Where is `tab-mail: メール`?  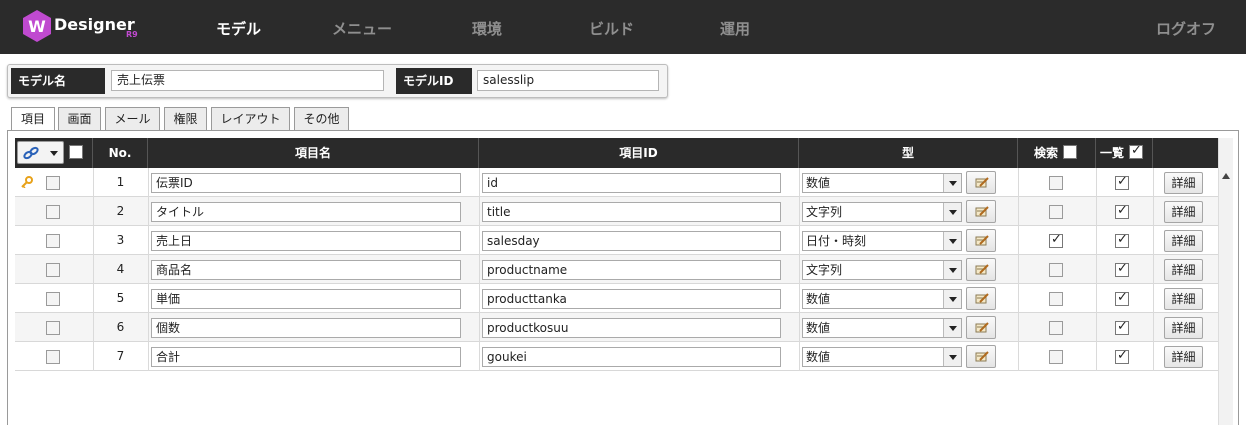
tab-mail: メール is located at coordinates (132, 118).